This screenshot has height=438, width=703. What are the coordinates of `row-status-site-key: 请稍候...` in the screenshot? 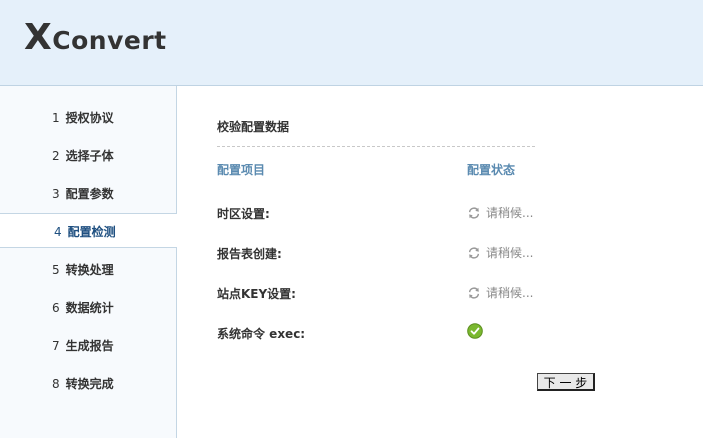 It's located at (500, 292).